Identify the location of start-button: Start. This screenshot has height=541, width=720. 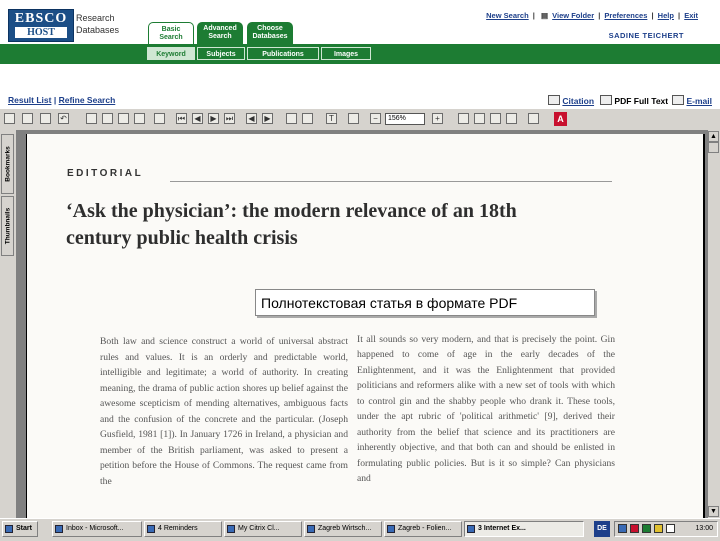
(20, 529).